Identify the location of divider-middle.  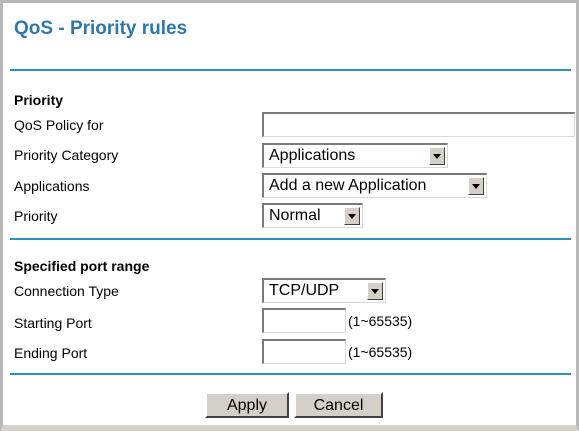
(290, 239).